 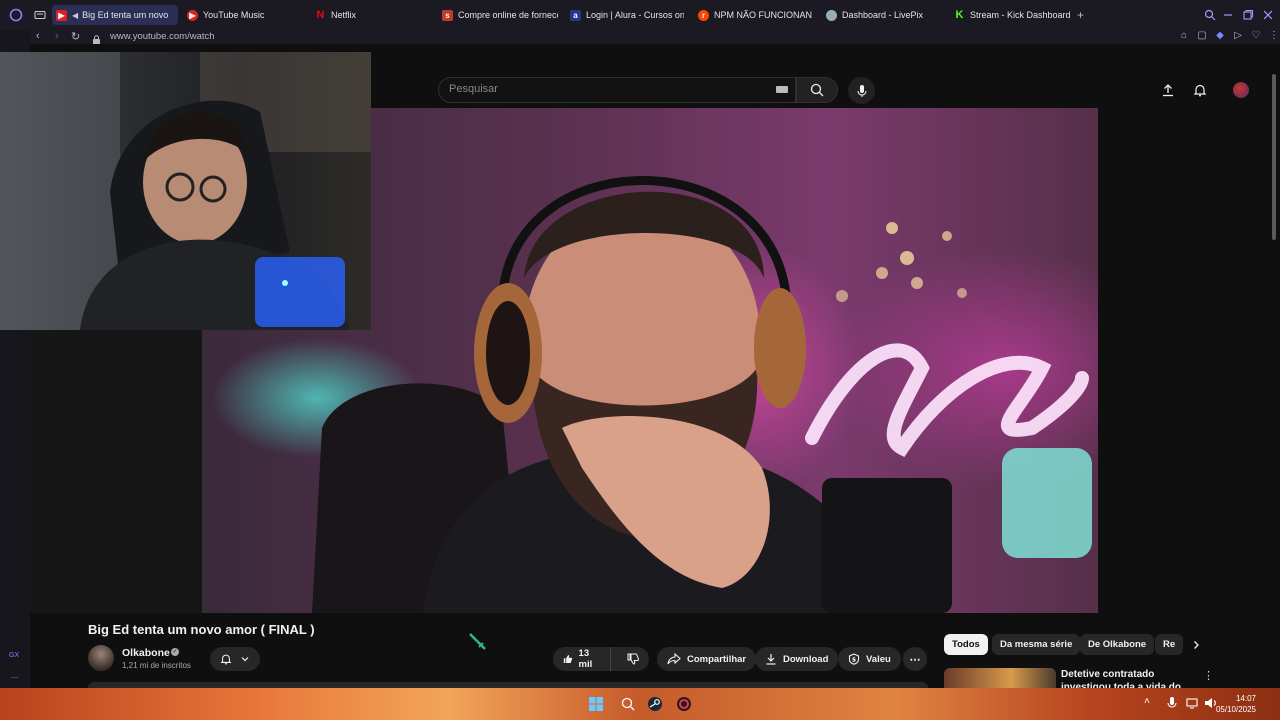 I want to click on download-button: Download, so click(x=797, y=659).